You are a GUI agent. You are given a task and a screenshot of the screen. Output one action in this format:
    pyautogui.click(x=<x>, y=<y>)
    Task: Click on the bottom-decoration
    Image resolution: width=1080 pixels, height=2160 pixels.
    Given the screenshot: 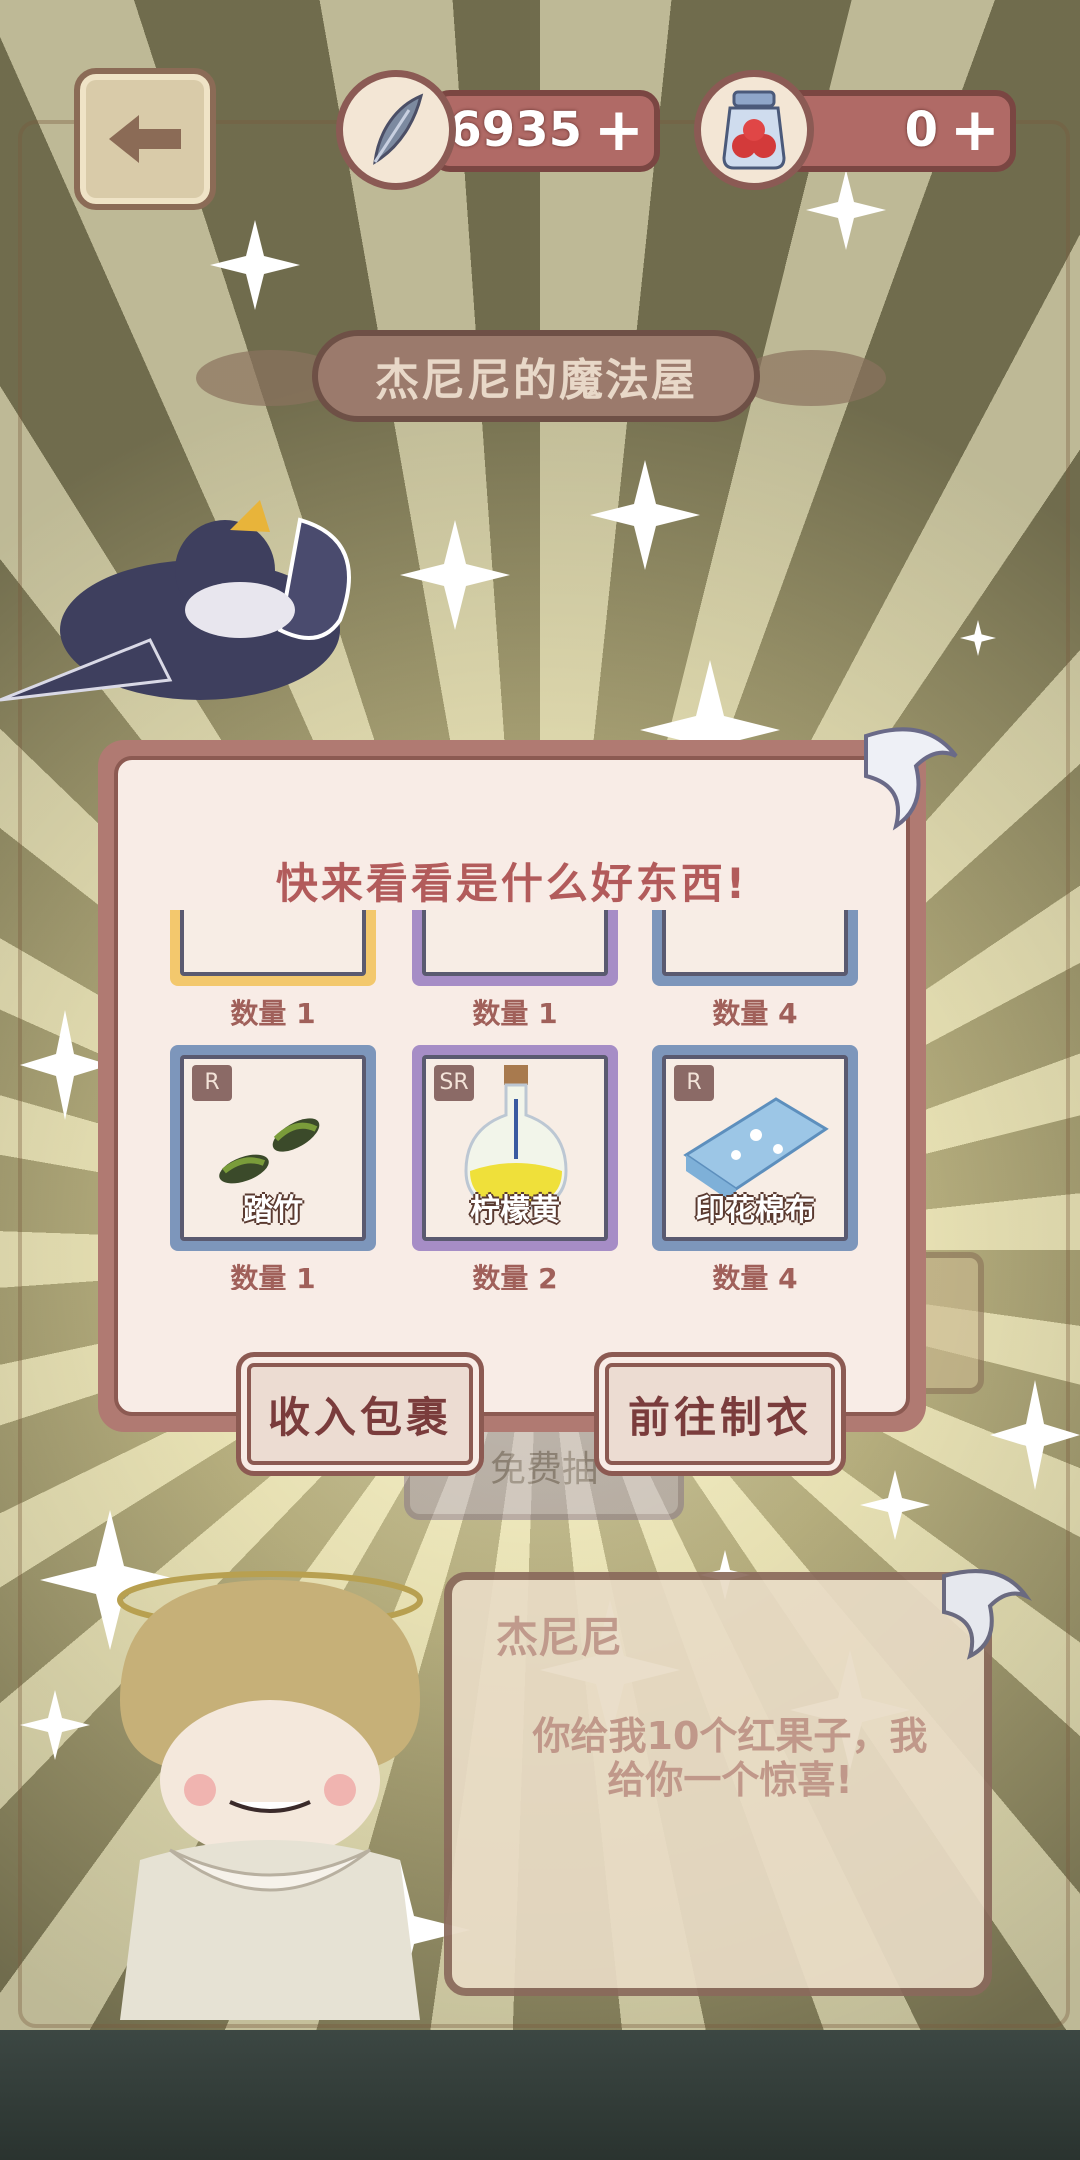 What is the action you would take?
    pyautogui.click(x=540, y=2095)
    